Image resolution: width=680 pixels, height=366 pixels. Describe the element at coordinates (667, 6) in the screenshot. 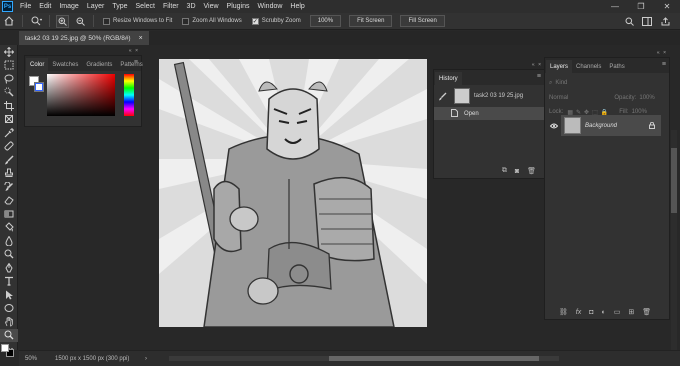

I see `close-button: ✕` at that location.